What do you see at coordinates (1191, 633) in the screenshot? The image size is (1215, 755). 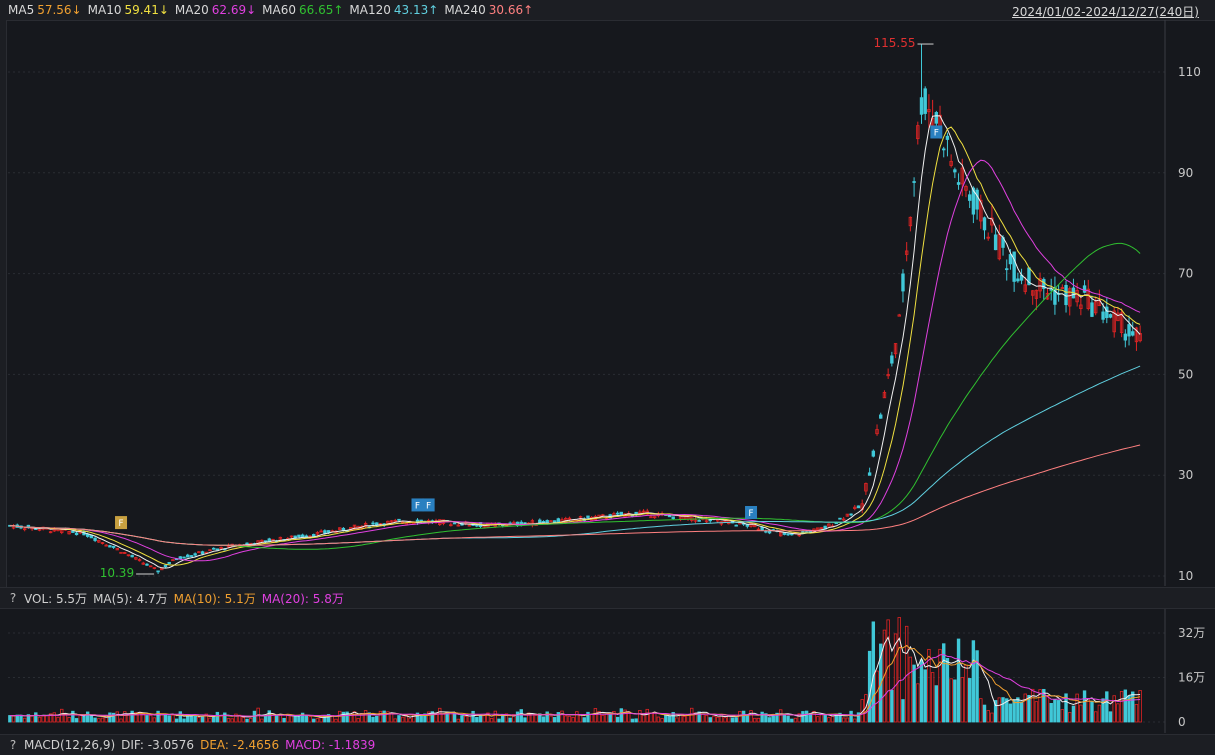 I see `volume-tick-label: 32万` at bounding box center [1191, 633].